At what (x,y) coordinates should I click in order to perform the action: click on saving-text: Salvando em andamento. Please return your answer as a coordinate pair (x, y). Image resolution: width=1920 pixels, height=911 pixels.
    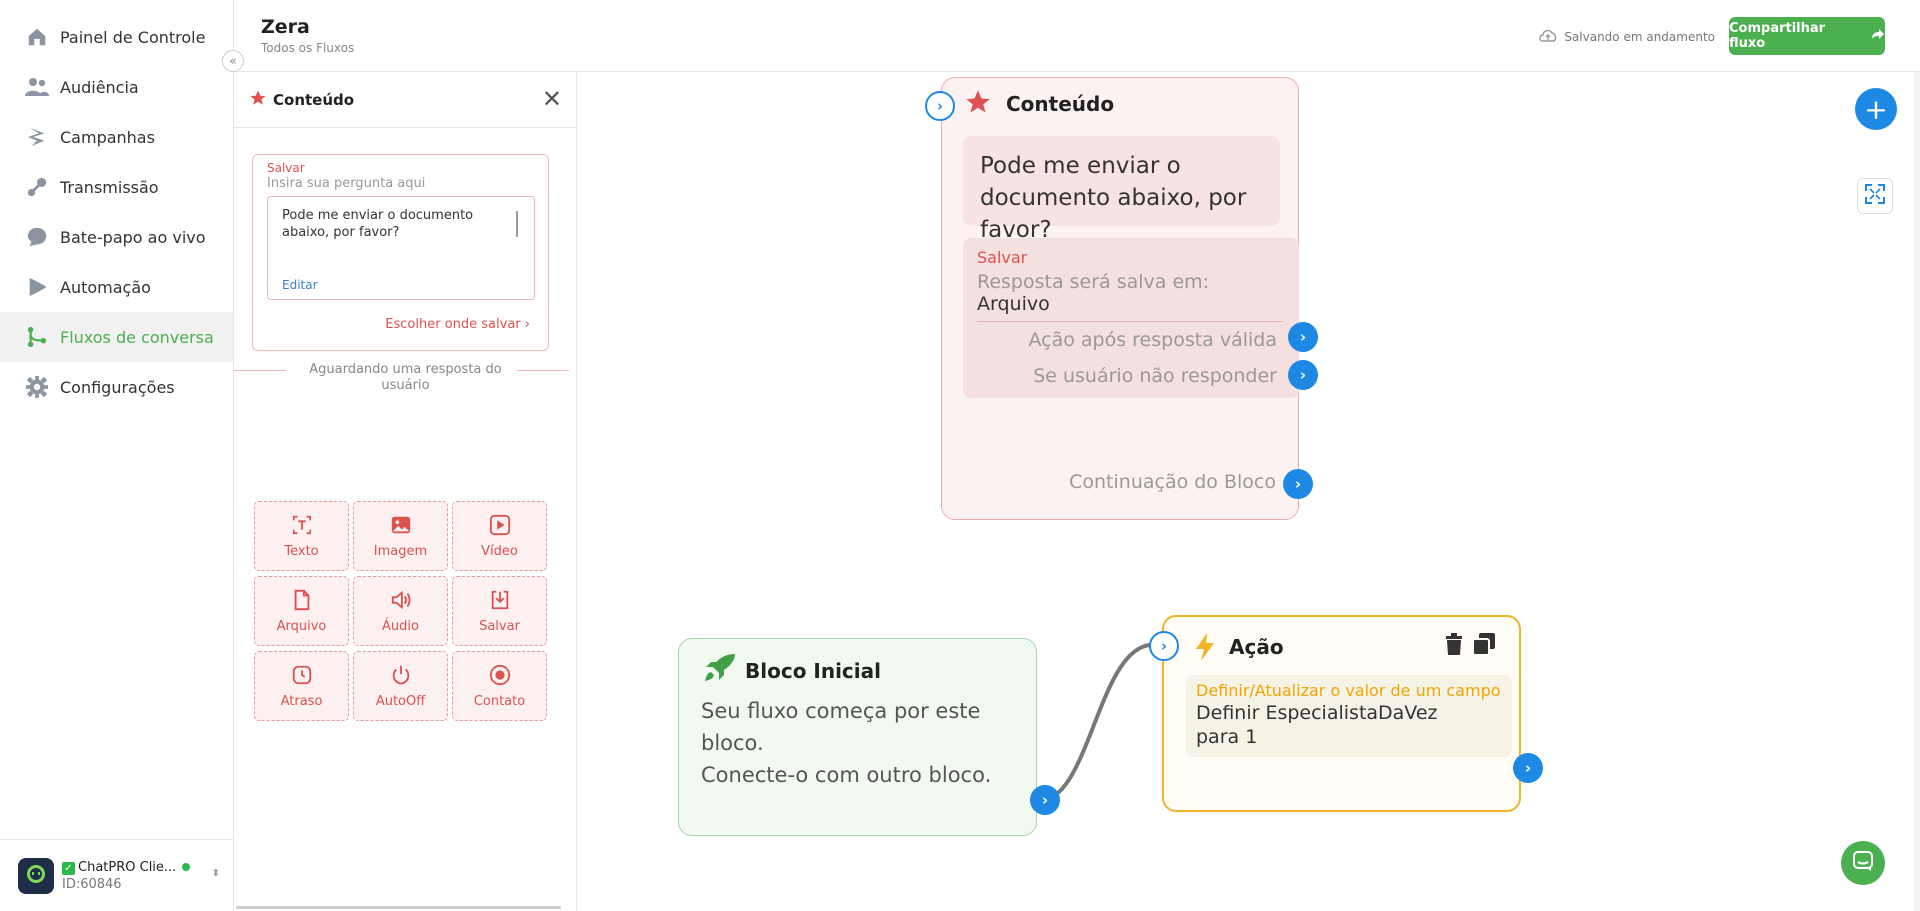
    Looking at the image, I should click on (1639, 36).